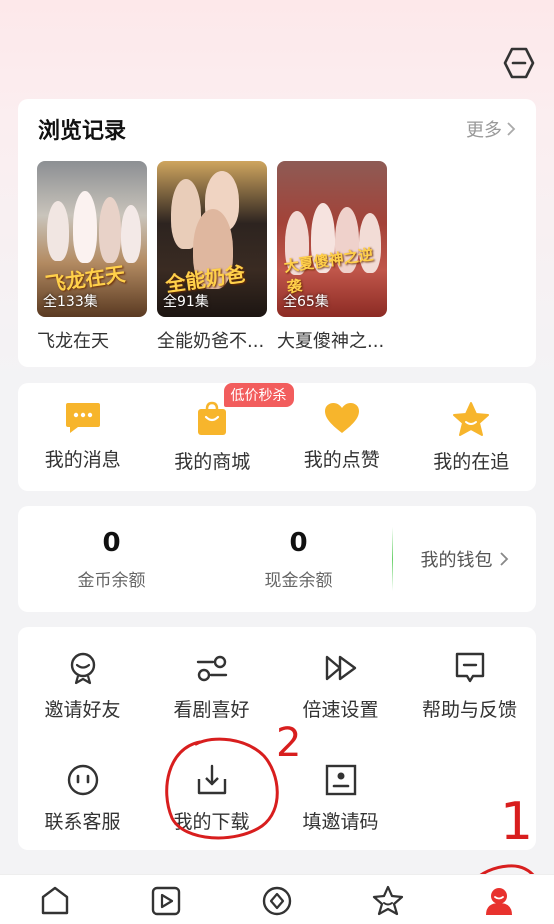 This screenshot has height=924, width=554. I want to click on history-item: 飞龙在天 全133集 飞龙在天, so click(92, 257).